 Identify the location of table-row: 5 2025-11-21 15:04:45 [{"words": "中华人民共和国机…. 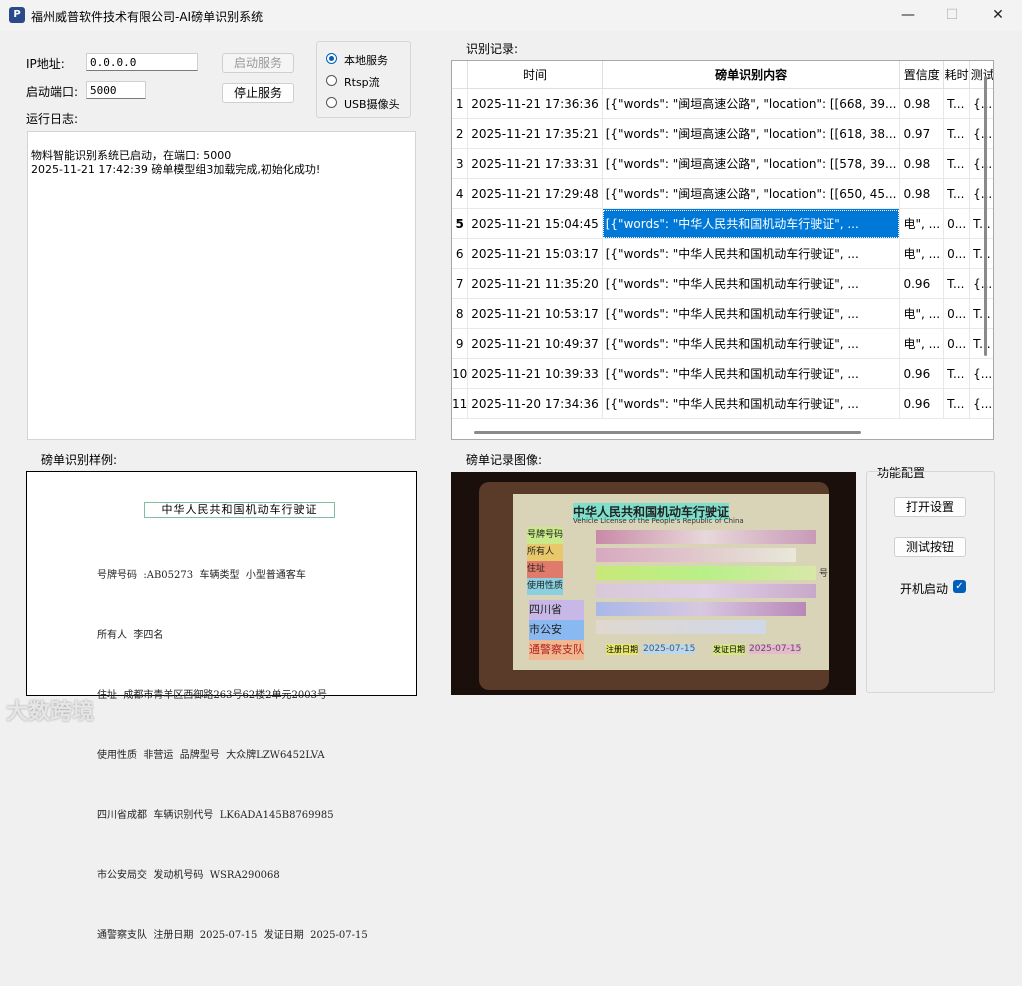
(722, 223).